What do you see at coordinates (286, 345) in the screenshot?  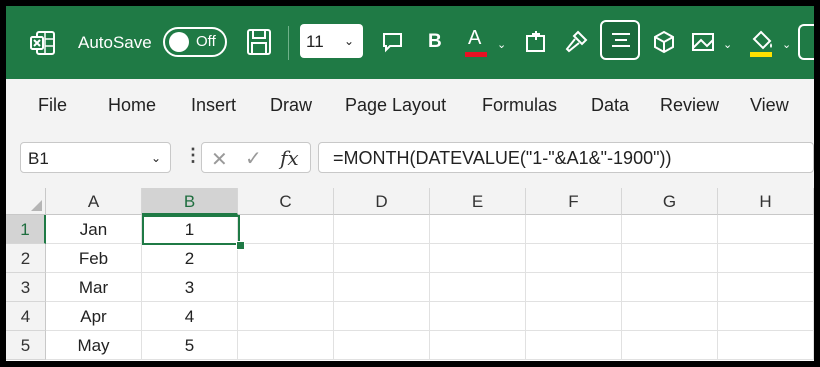 I see `cell-c5` at bounding box center [286, 345].